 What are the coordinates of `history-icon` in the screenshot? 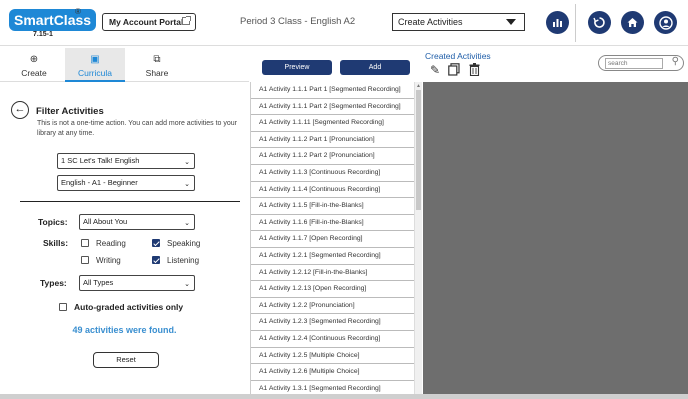 It's located at (599, 22).